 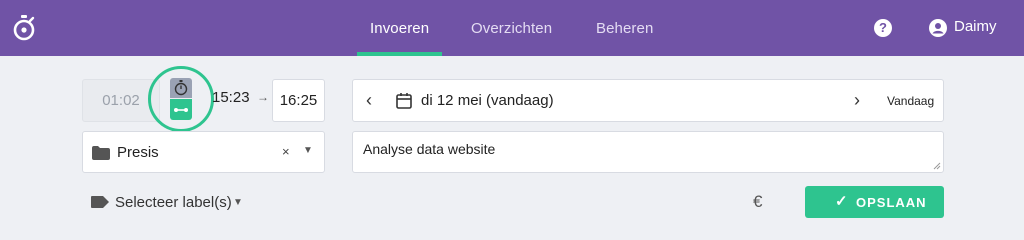 What do you see at coordinates (181, 99) in the screenshot?
I see `highlight-circle` at bounding box center [181, 99].